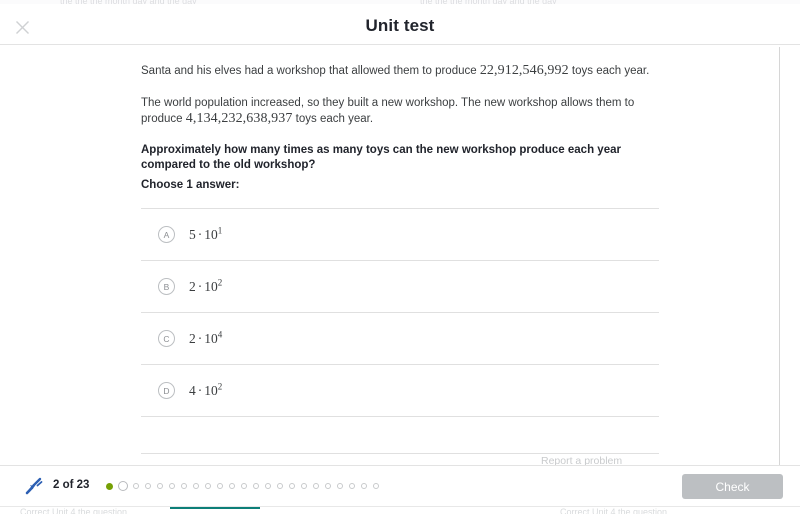 The image size is (800, 514). I want to click on report-problem-clip: Report a problem, so click(400, 459).